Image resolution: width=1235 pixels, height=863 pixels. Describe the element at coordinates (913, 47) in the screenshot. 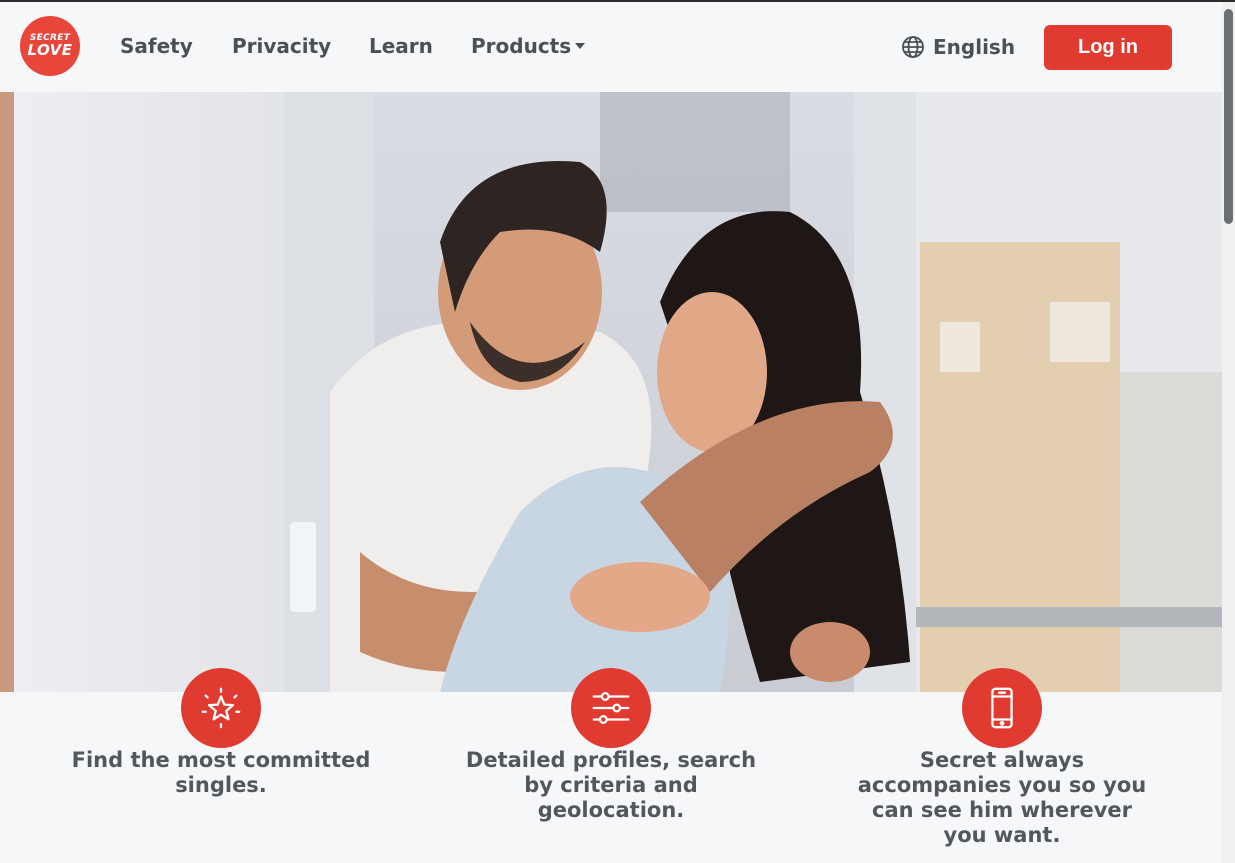

I see `globe-icon` at that location.